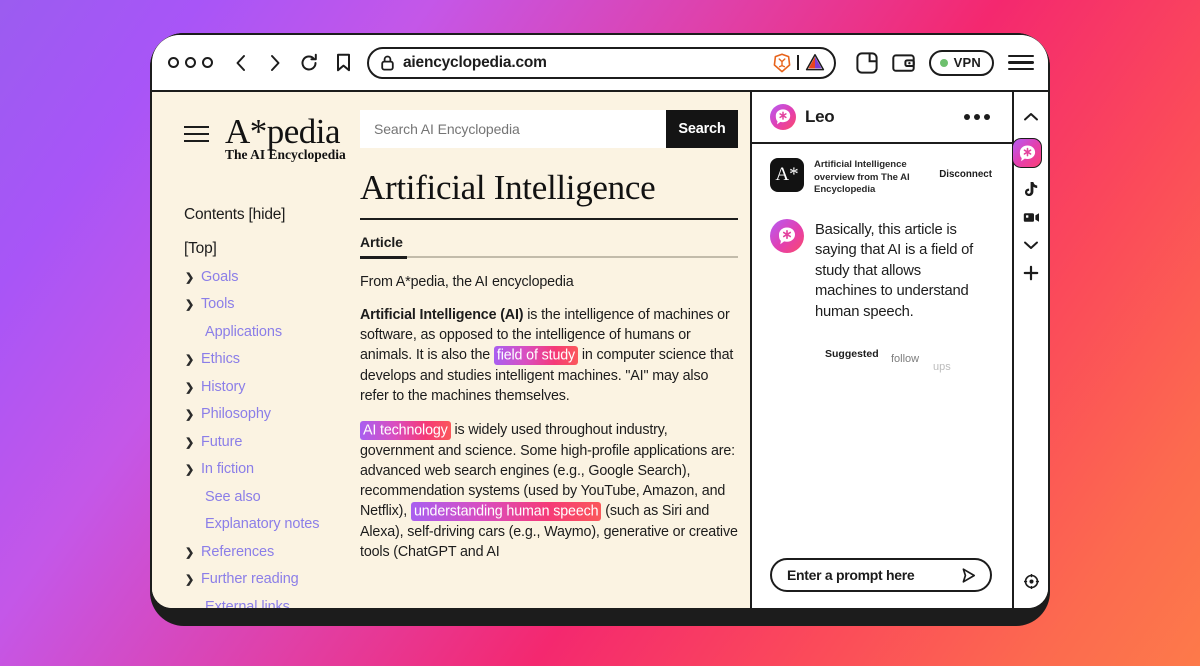  What do you see at coordinates (227, 469) in the screenshot?
I see `toc-item-label: In fiction` at bounding box center [227, 469].